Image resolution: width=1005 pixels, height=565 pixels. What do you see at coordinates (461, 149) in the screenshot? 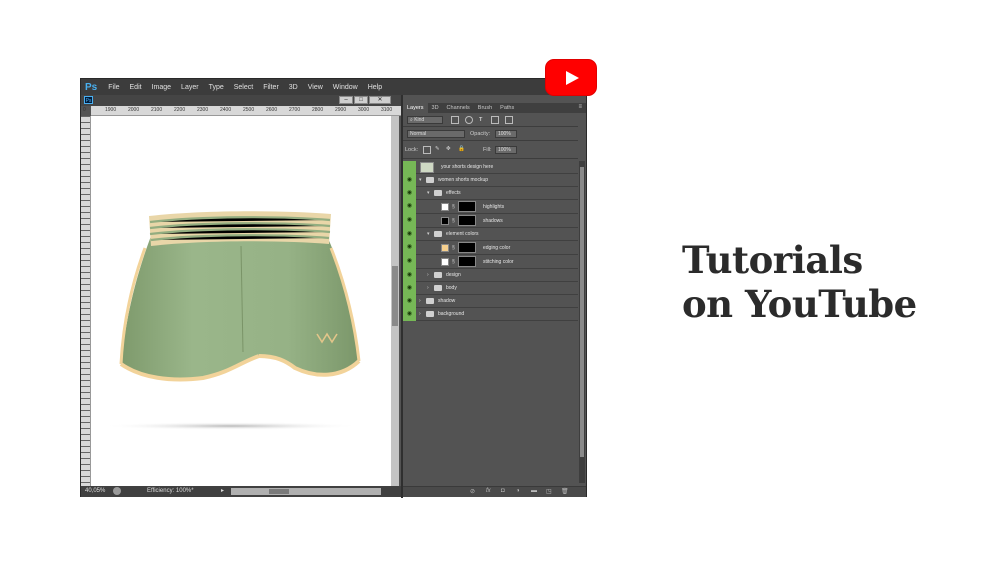
I see `lock-all-icon: 🔒` at bounding box center [461, 149].